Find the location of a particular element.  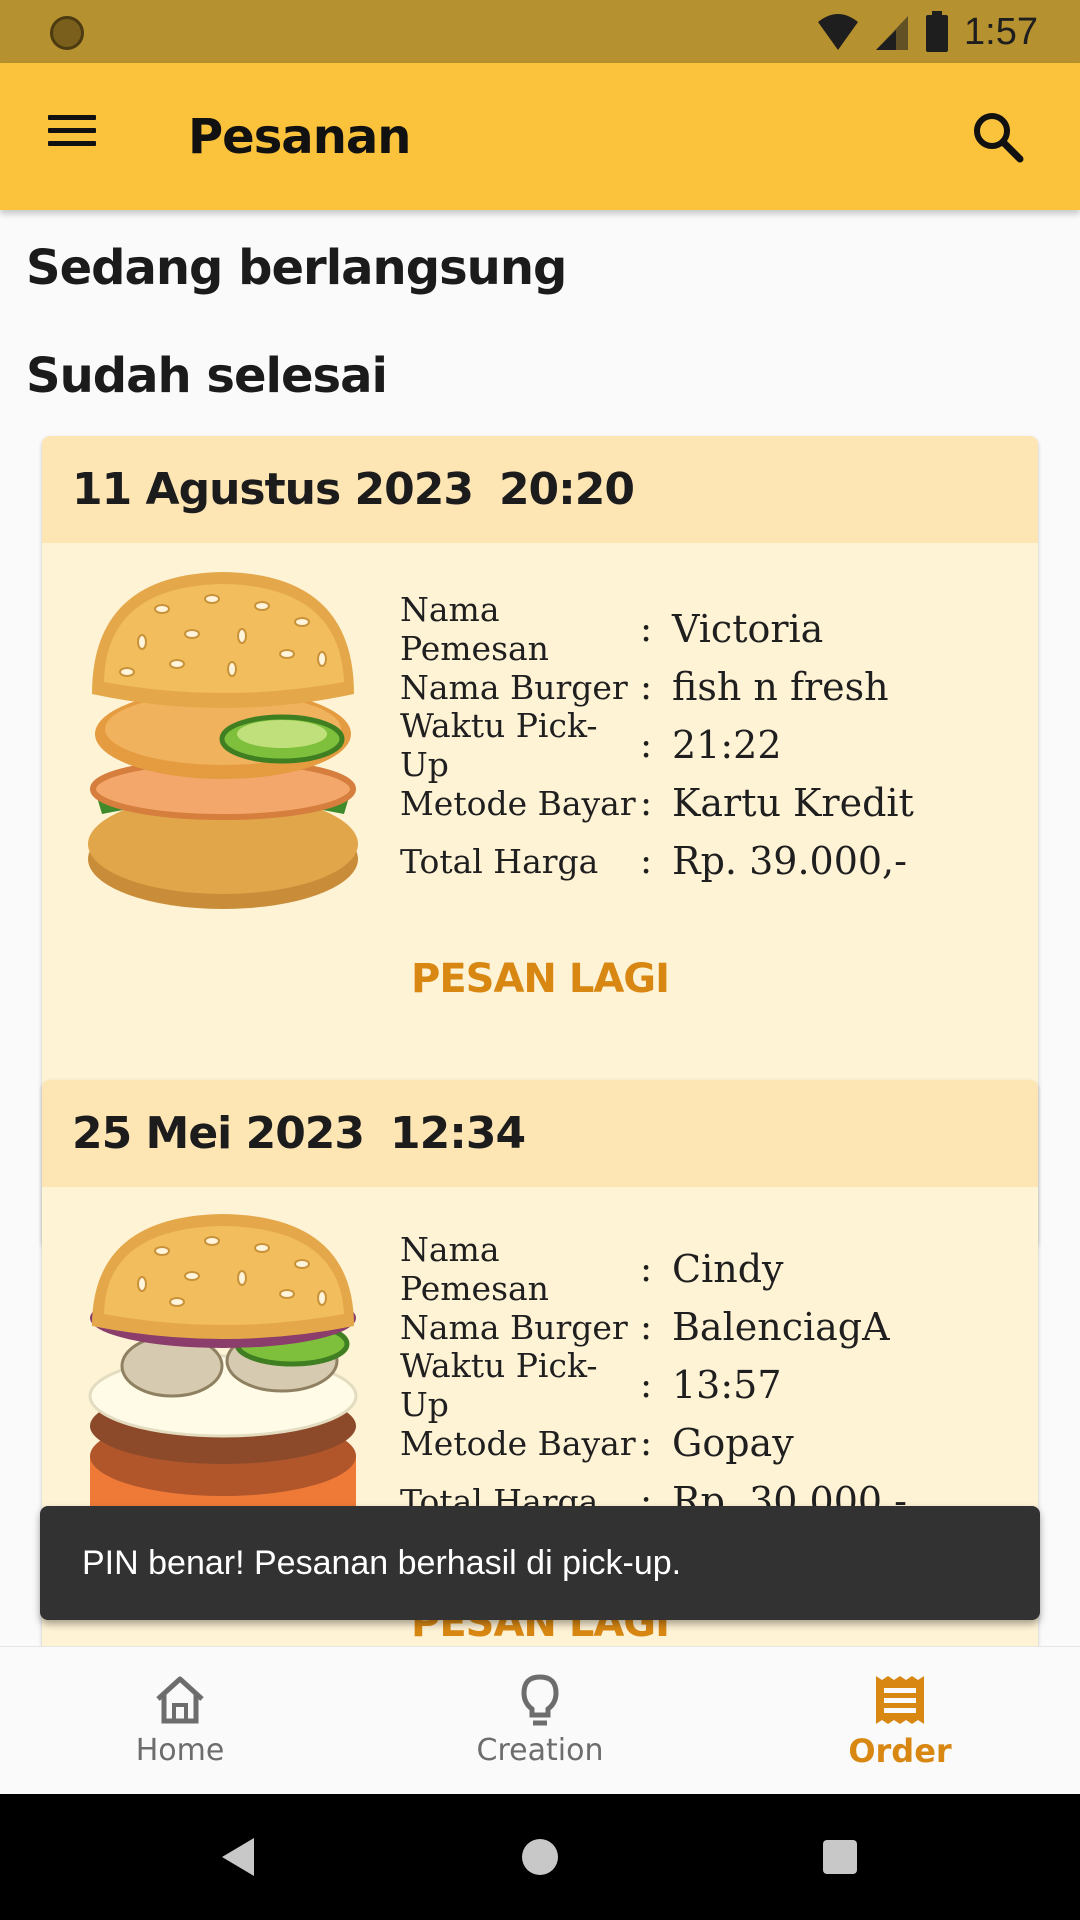

back-icon is located at coordinates (239, 1857).